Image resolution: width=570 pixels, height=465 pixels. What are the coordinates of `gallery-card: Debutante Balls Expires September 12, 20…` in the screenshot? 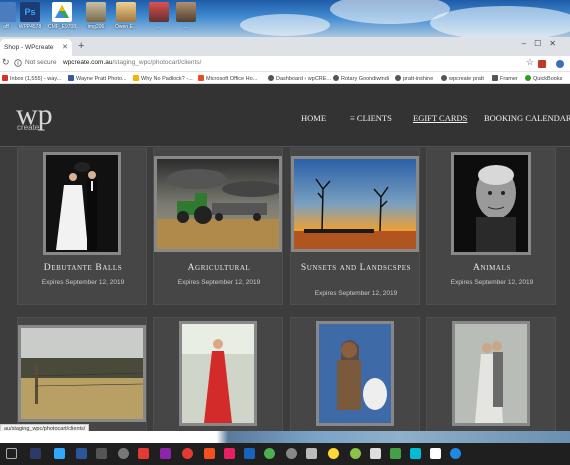 It's located at (82, 226).